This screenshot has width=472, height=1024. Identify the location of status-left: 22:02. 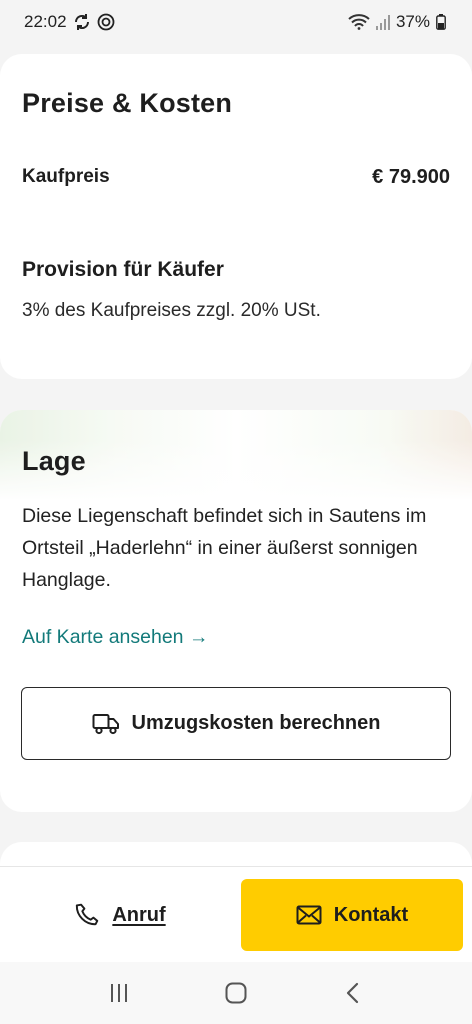
(69, 22).